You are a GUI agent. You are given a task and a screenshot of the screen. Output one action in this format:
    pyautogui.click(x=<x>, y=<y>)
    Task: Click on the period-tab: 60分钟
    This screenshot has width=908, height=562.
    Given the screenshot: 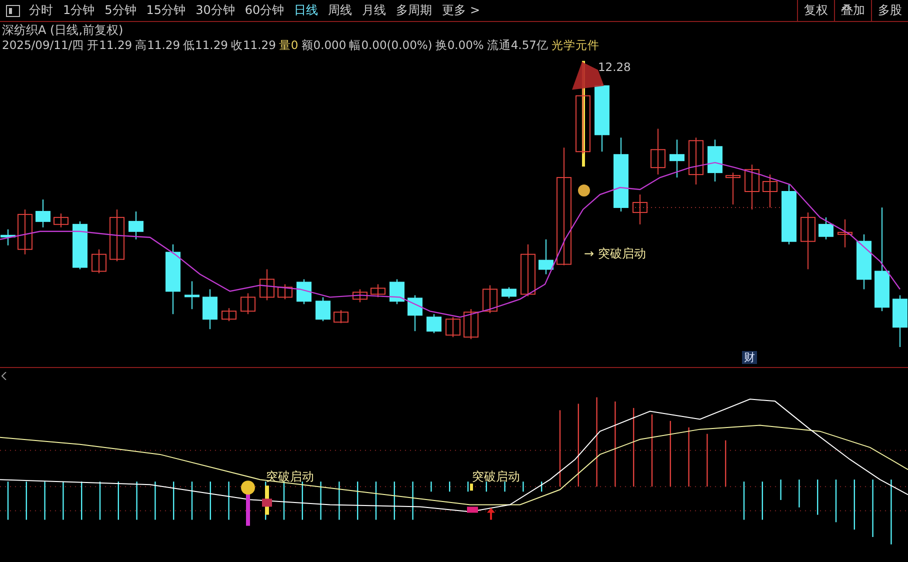 What is the action you would take?
    pyautogui.click(x=265, y=10)
    